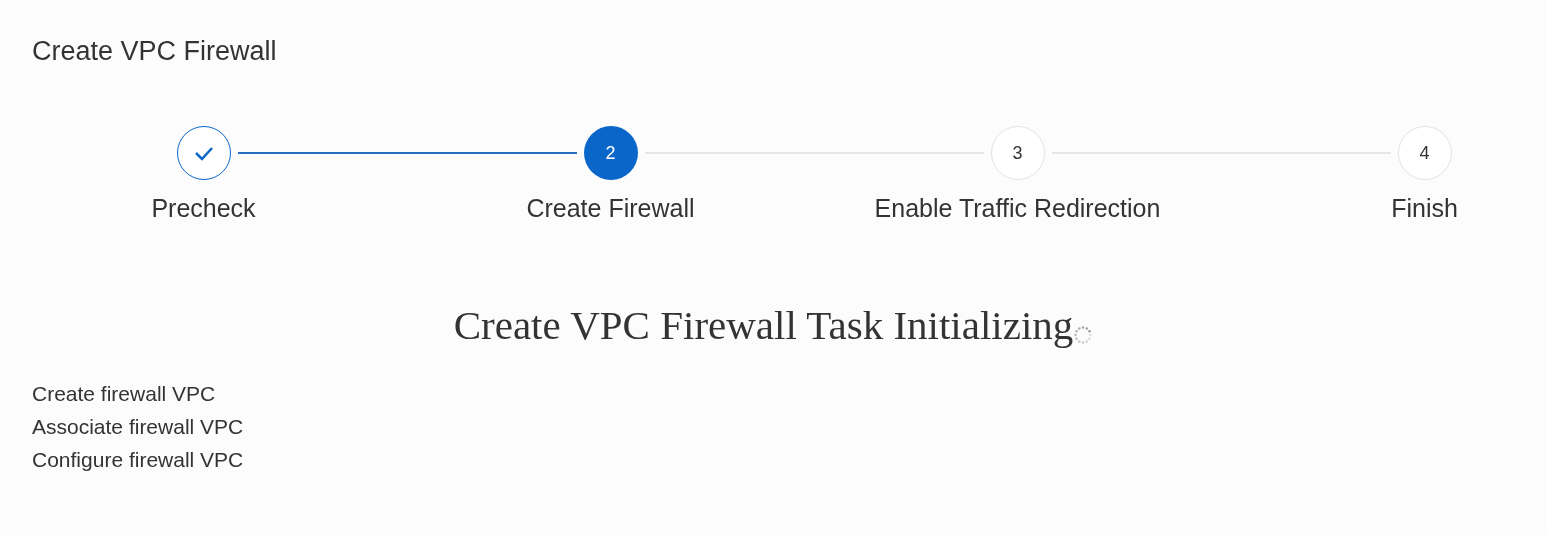 This screenshot has width=1547, height=535. What do you see at coordinates (1424, 153) in the screenshot?
I see `step-indicator: 4` at bounding box center [1424, 153].